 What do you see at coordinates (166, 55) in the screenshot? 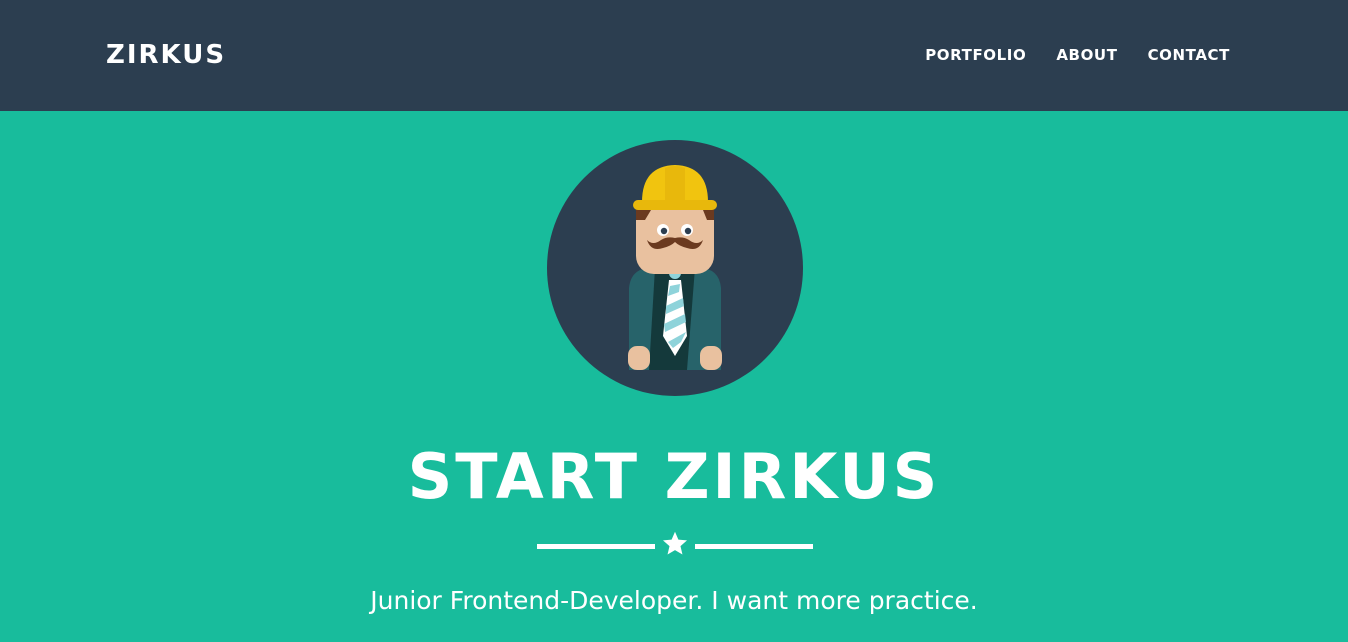
I see `brand-logo-link: ZIRKUS` at bounding box center [166, 55].